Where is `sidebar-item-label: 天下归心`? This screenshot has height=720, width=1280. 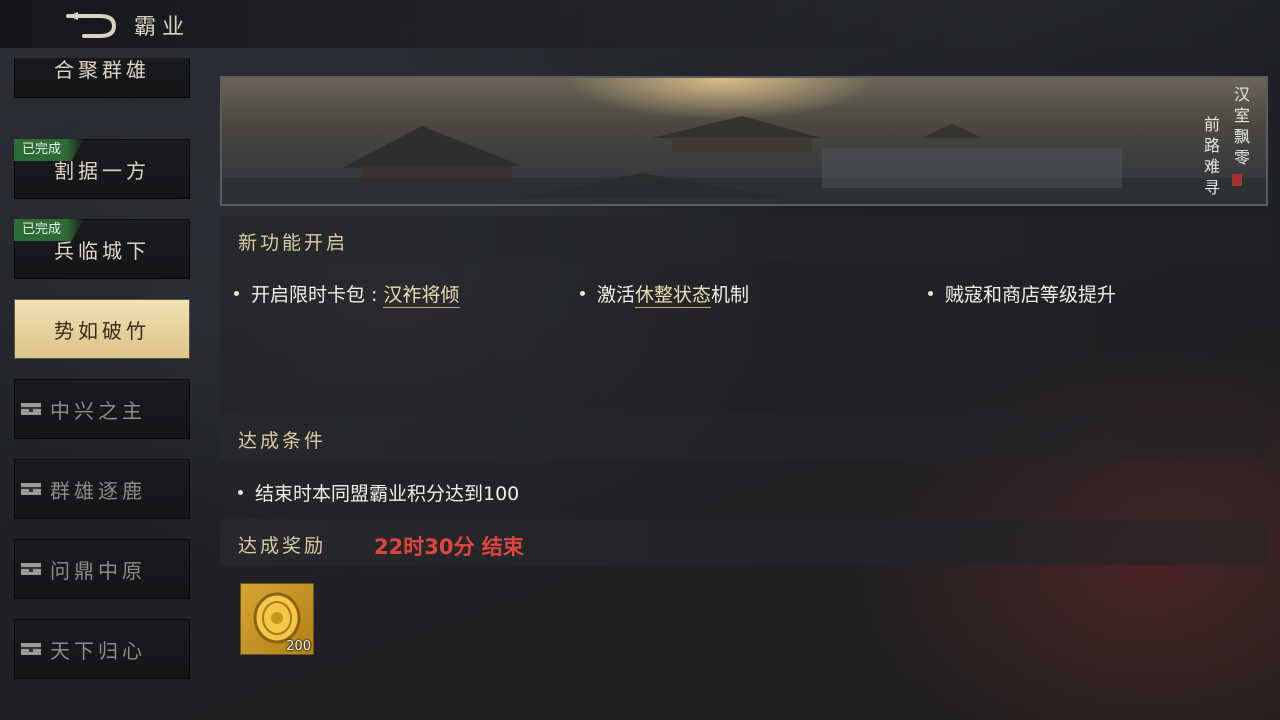 sidebar-item-label: 天下归心 is located at coordinates (98, 651).